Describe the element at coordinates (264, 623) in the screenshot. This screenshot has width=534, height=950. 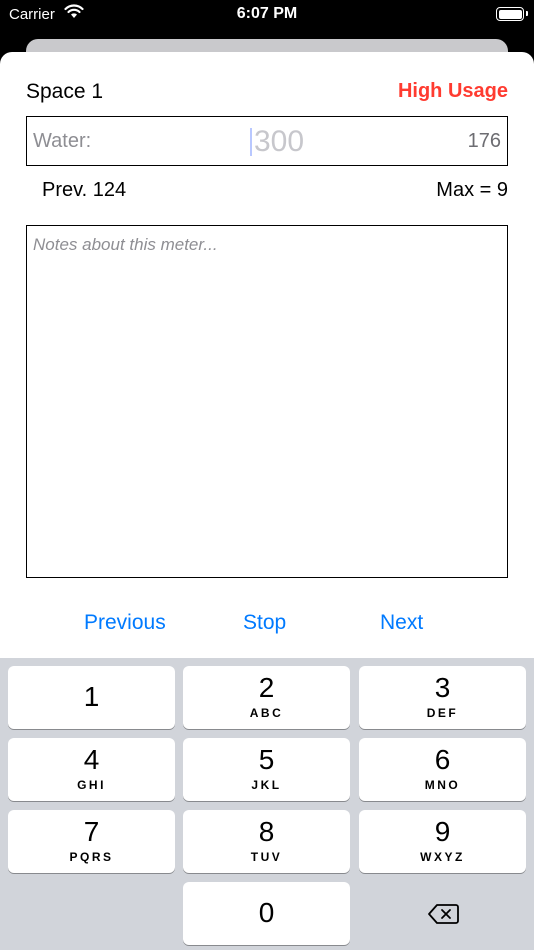
I see `stop-button: Stop` at that location.